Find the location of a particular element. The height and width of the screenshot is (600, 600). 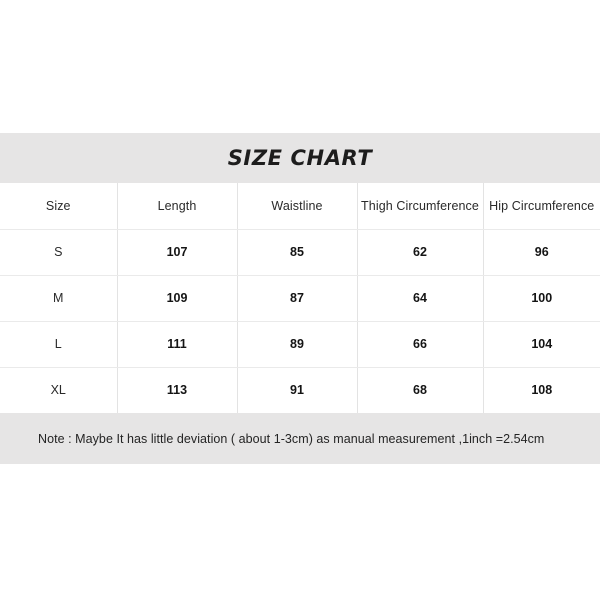

cell-hip: 104 is located at coordinates (541, 344).